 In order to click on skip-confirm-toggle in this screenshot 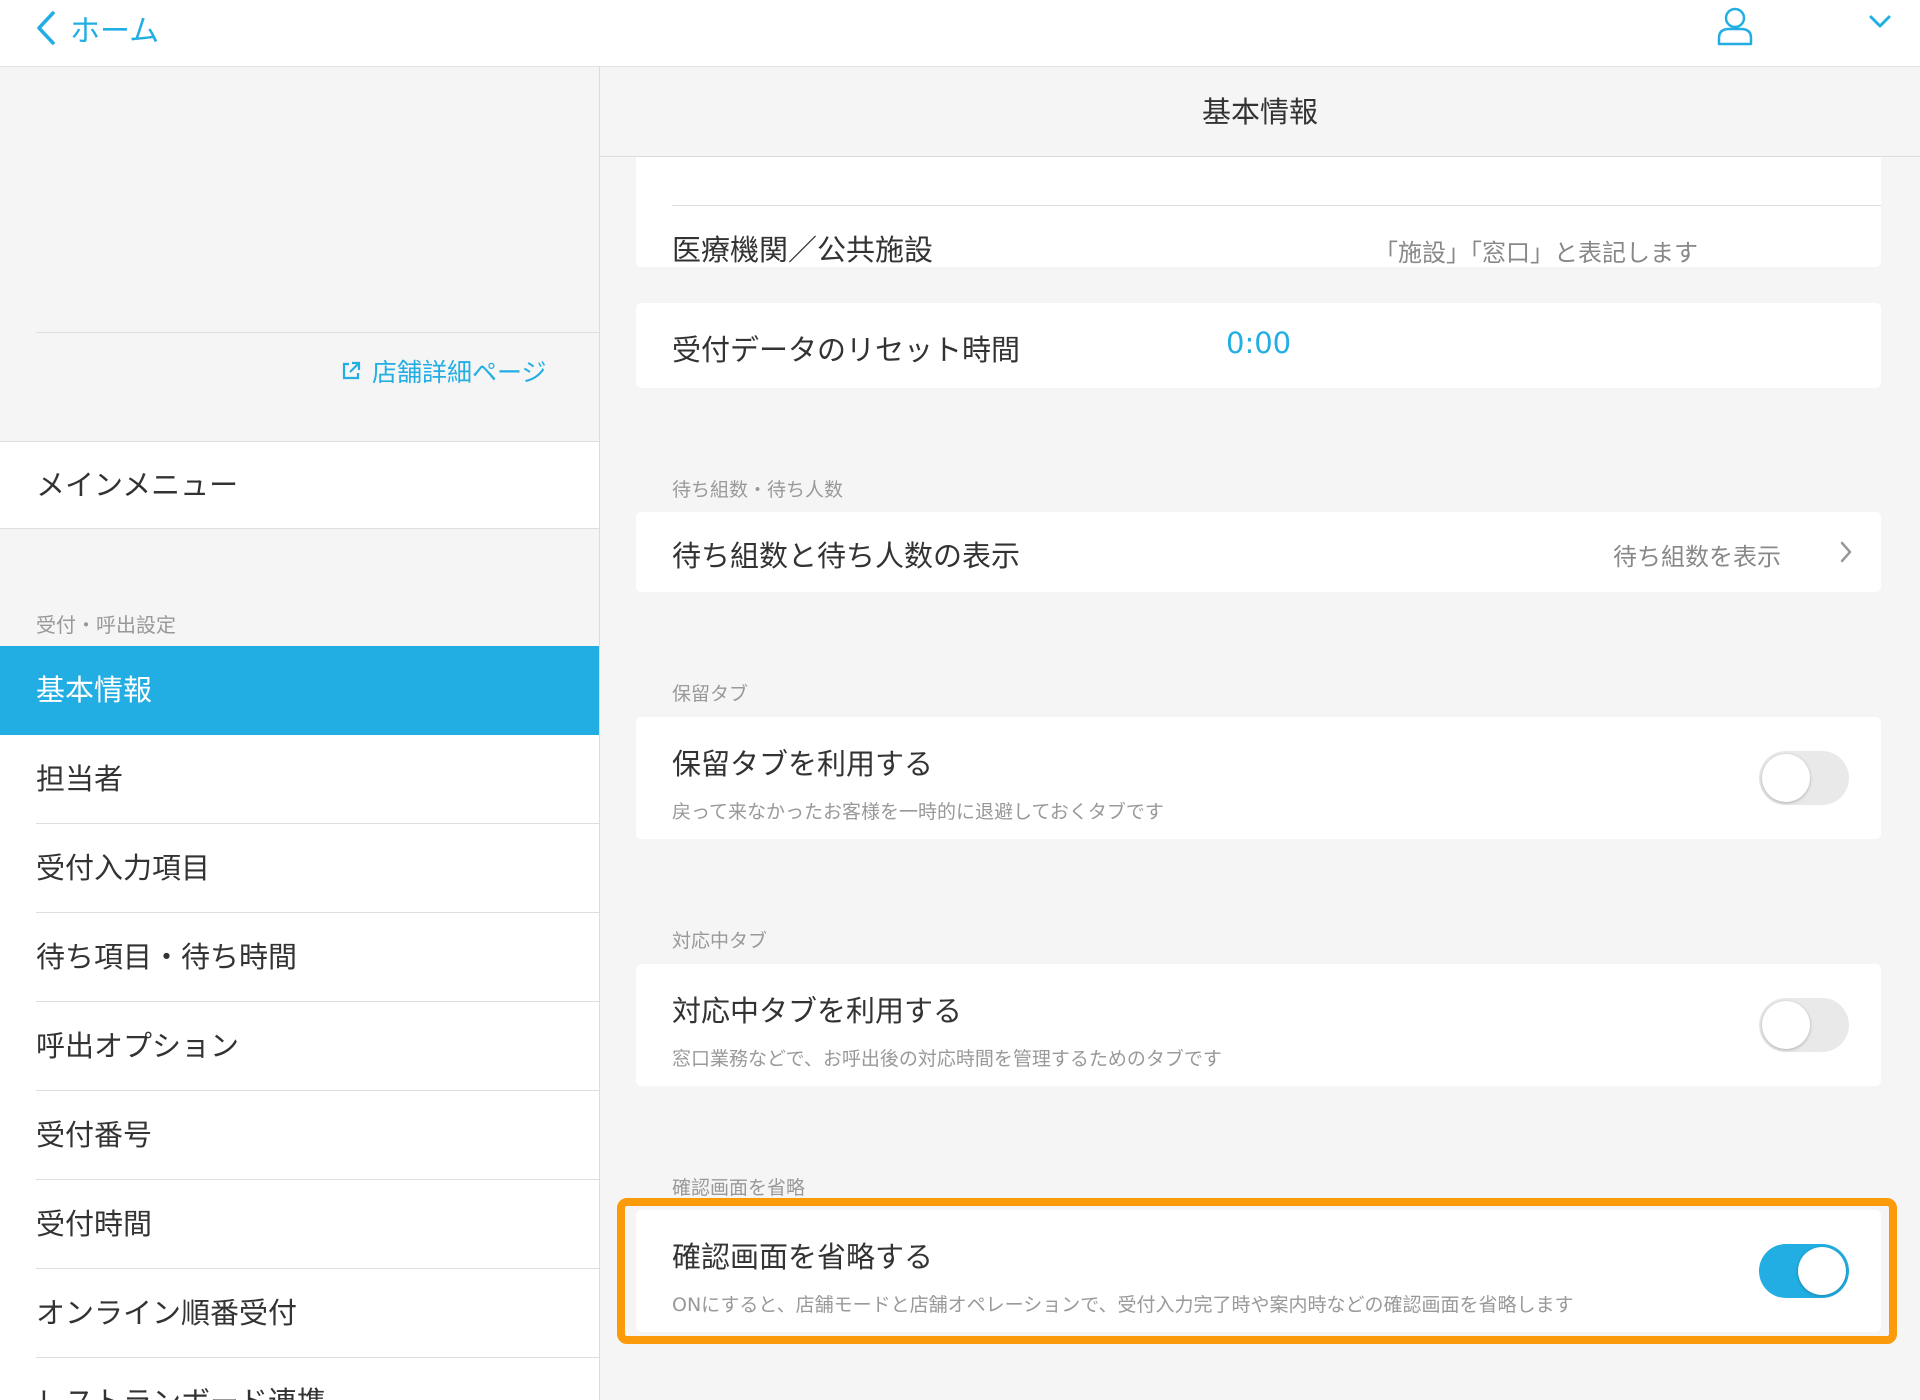, I will do `click(1804, 1271)`.